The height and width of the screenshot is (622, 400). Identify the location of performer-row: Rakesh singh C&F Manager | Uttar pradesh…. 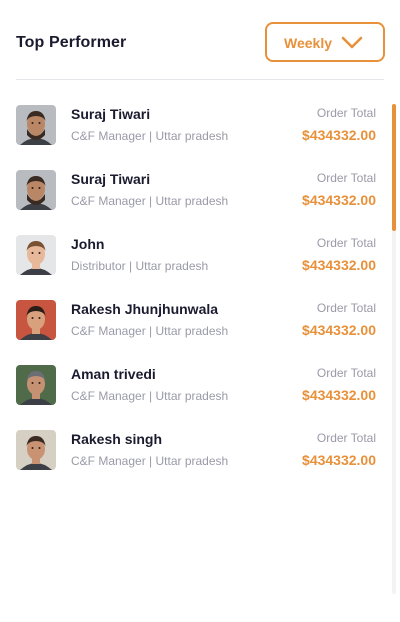
(198, 461).